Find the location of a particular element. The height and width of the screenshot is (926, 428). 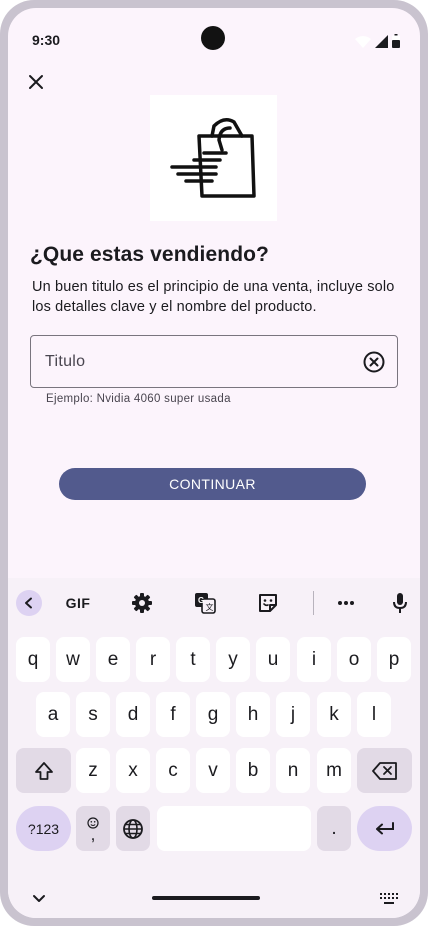

key-o: o is located at coordinates (354, 659).